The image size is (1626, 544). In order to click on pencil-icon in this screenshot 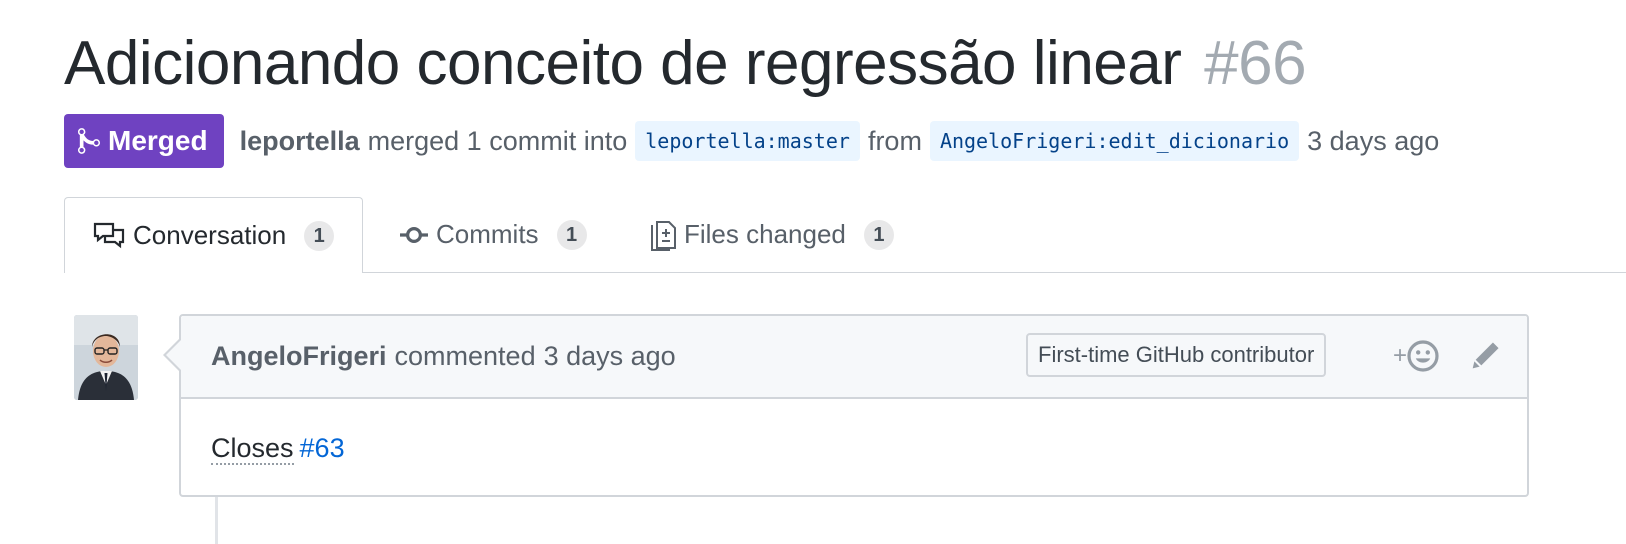, I will do `click(1485, 355)`.